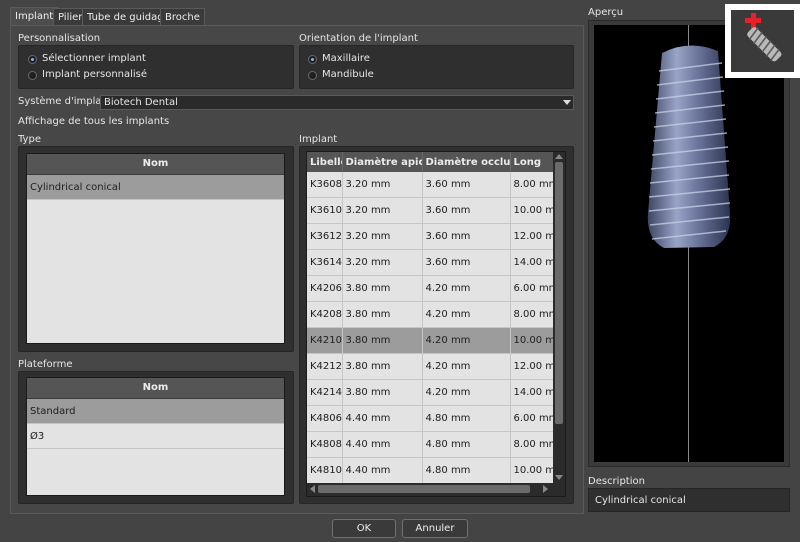 The height and width of the screenshot is (542, 800). Describe the element at coordinates (325, 314) in the screenshot. I see `implant-table-cell: K4208` at that location.